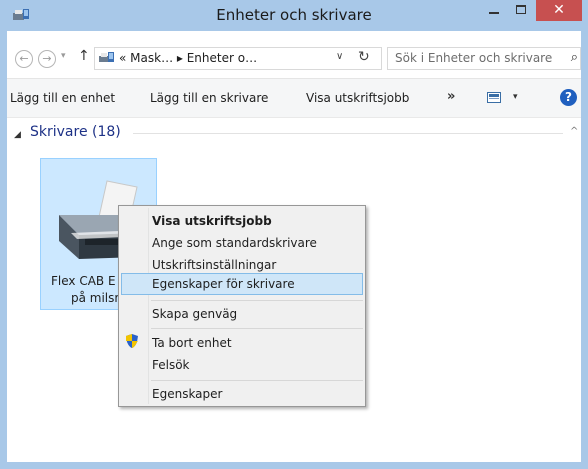 The width and height of the screenshot is (588, 469). I want to click on window-title: Enheter och skrivare, so click(294, 15).